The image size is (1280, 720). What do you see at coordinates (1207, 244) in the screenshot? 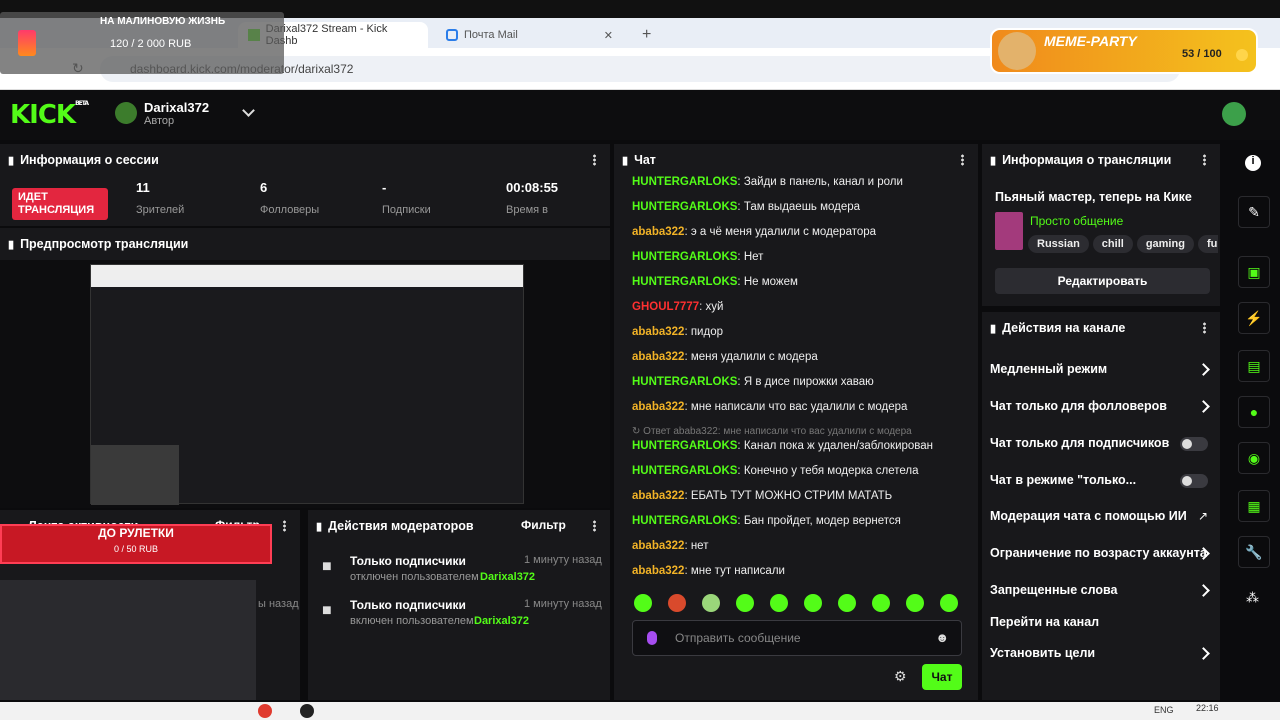
I see `stream-tag: funn` at bounding box center [1207, 244].